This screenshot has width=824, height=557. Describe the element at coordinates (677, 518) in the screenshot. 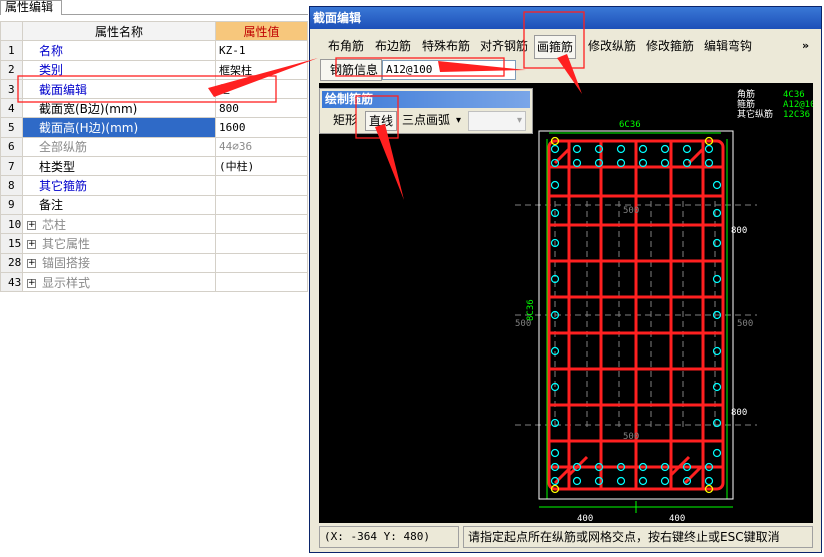

I see `dim-bottom-right: 400` at that location.